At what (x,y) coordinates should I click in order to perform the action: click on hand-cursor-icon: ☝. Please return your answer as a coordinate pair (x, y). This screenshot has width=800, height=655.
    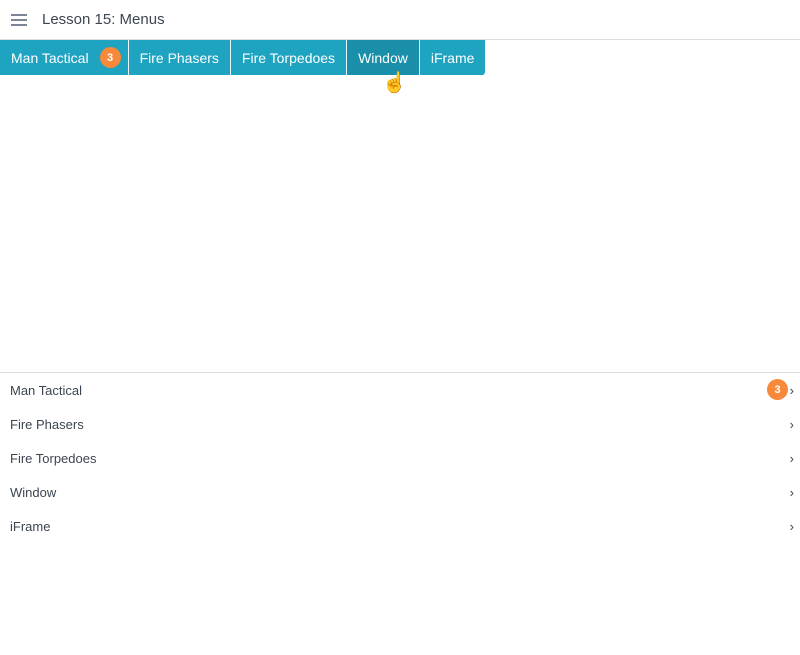
    Looking at the image, I should click on (394, 83).